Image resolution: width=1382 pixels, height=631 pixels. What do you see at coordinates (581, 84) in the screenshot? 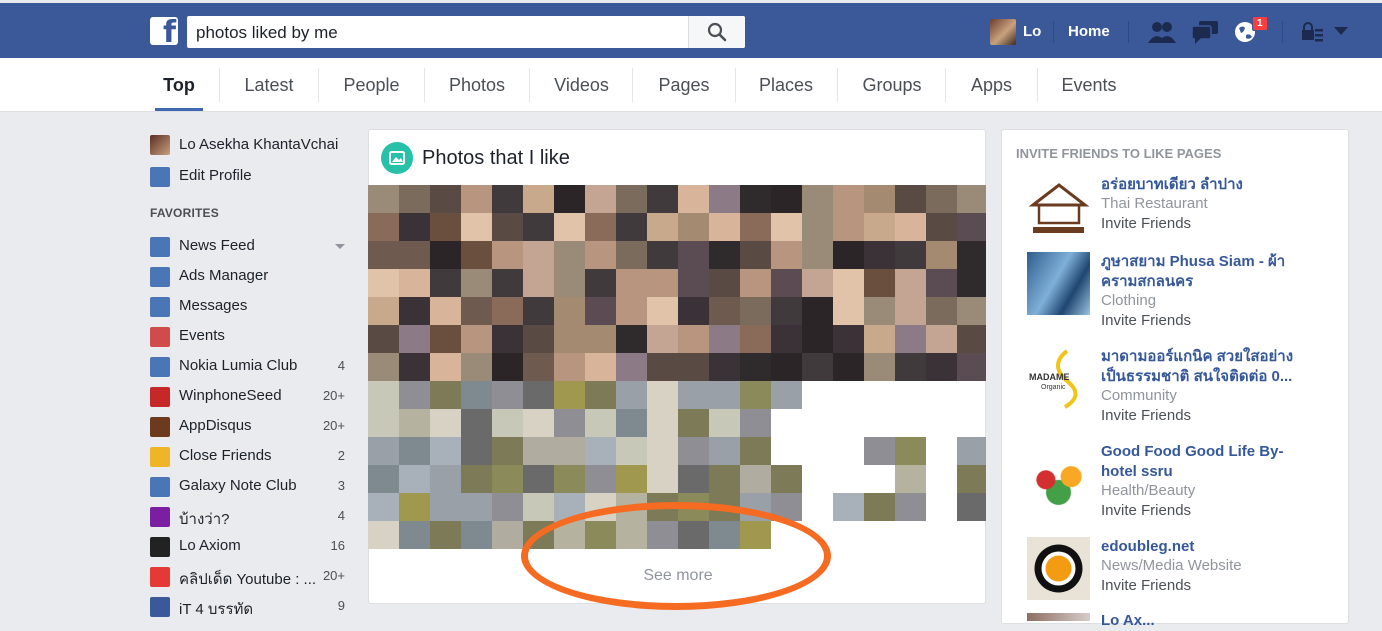
I see `tab-videos: Videos` at bounding box center [581, 84].